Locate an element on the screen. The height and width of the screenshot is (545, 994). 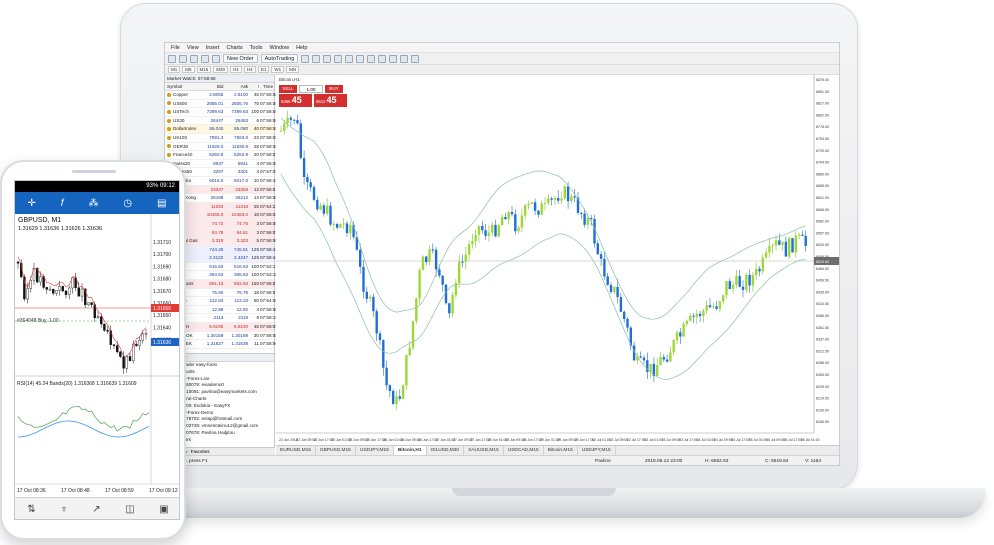
timeframe-mn: MN is located at coordinates (293, 69).